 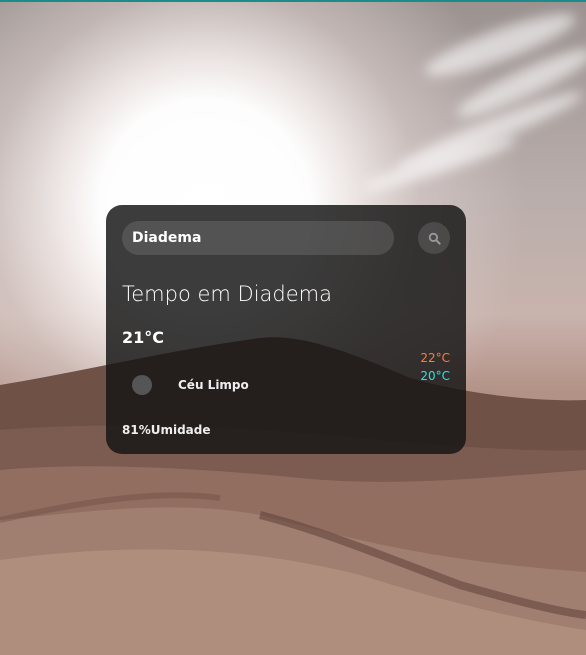 What do you see at coordinates (435, 376) in the screenshot?
I see `min-temperature: 20°C` at bounding box center [435, 376].